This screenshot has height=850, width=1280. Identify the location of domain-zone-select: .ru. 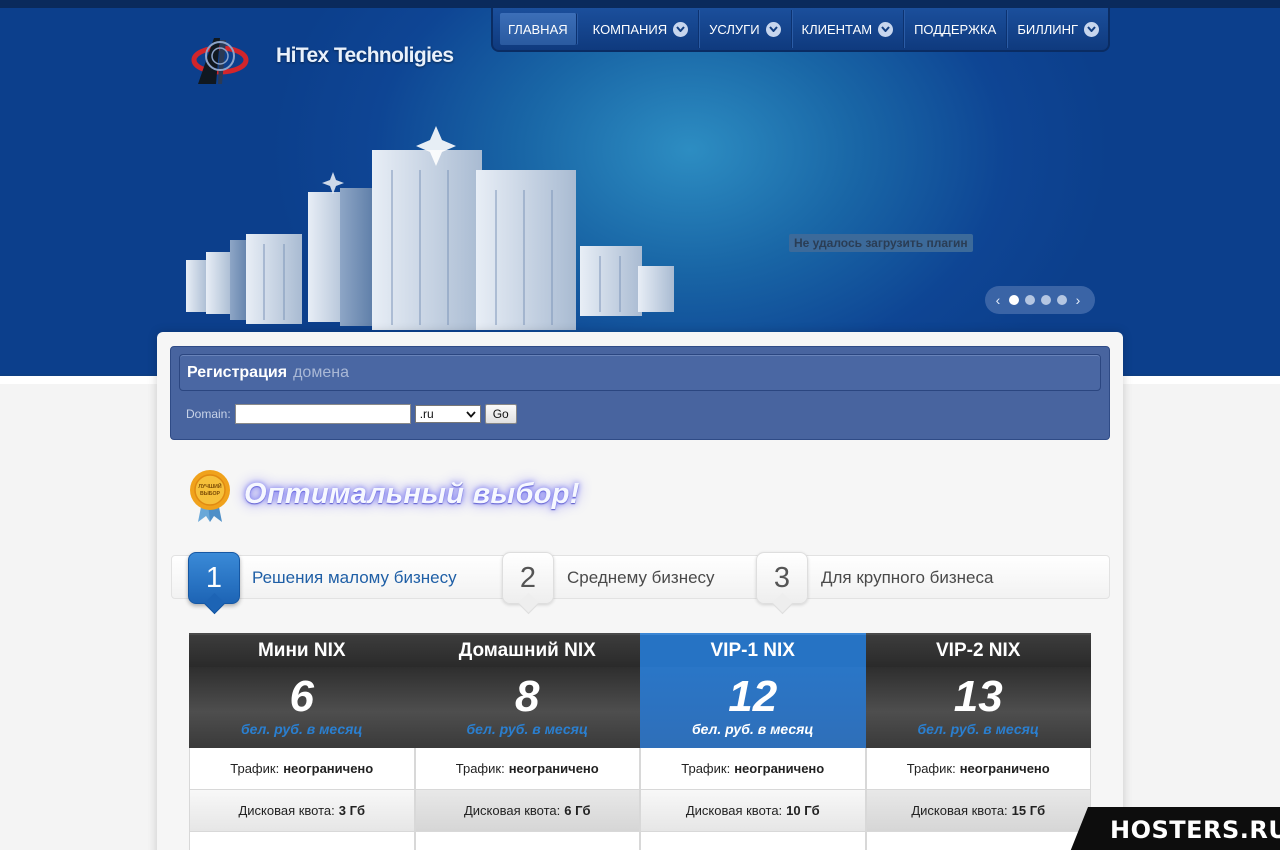
(447, 414).